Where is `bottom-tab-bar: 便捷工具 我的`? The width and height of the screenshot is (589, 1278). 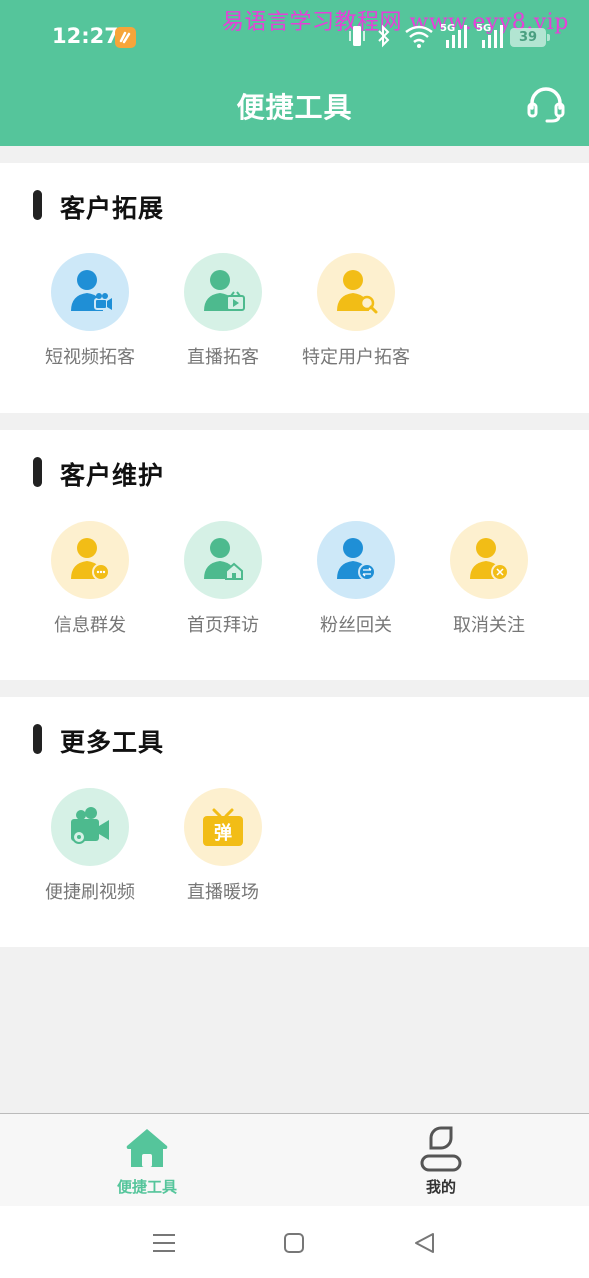
bottom-tab-bar: 便捷工具 我的 is located at coordinates (294, 1159).